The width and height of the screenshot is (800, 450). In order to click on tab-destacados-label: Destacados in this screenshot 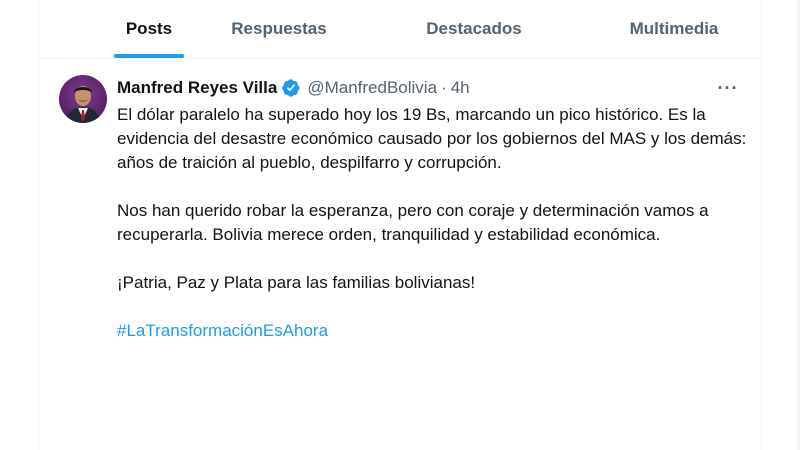, I will do `click(474, 28)`.